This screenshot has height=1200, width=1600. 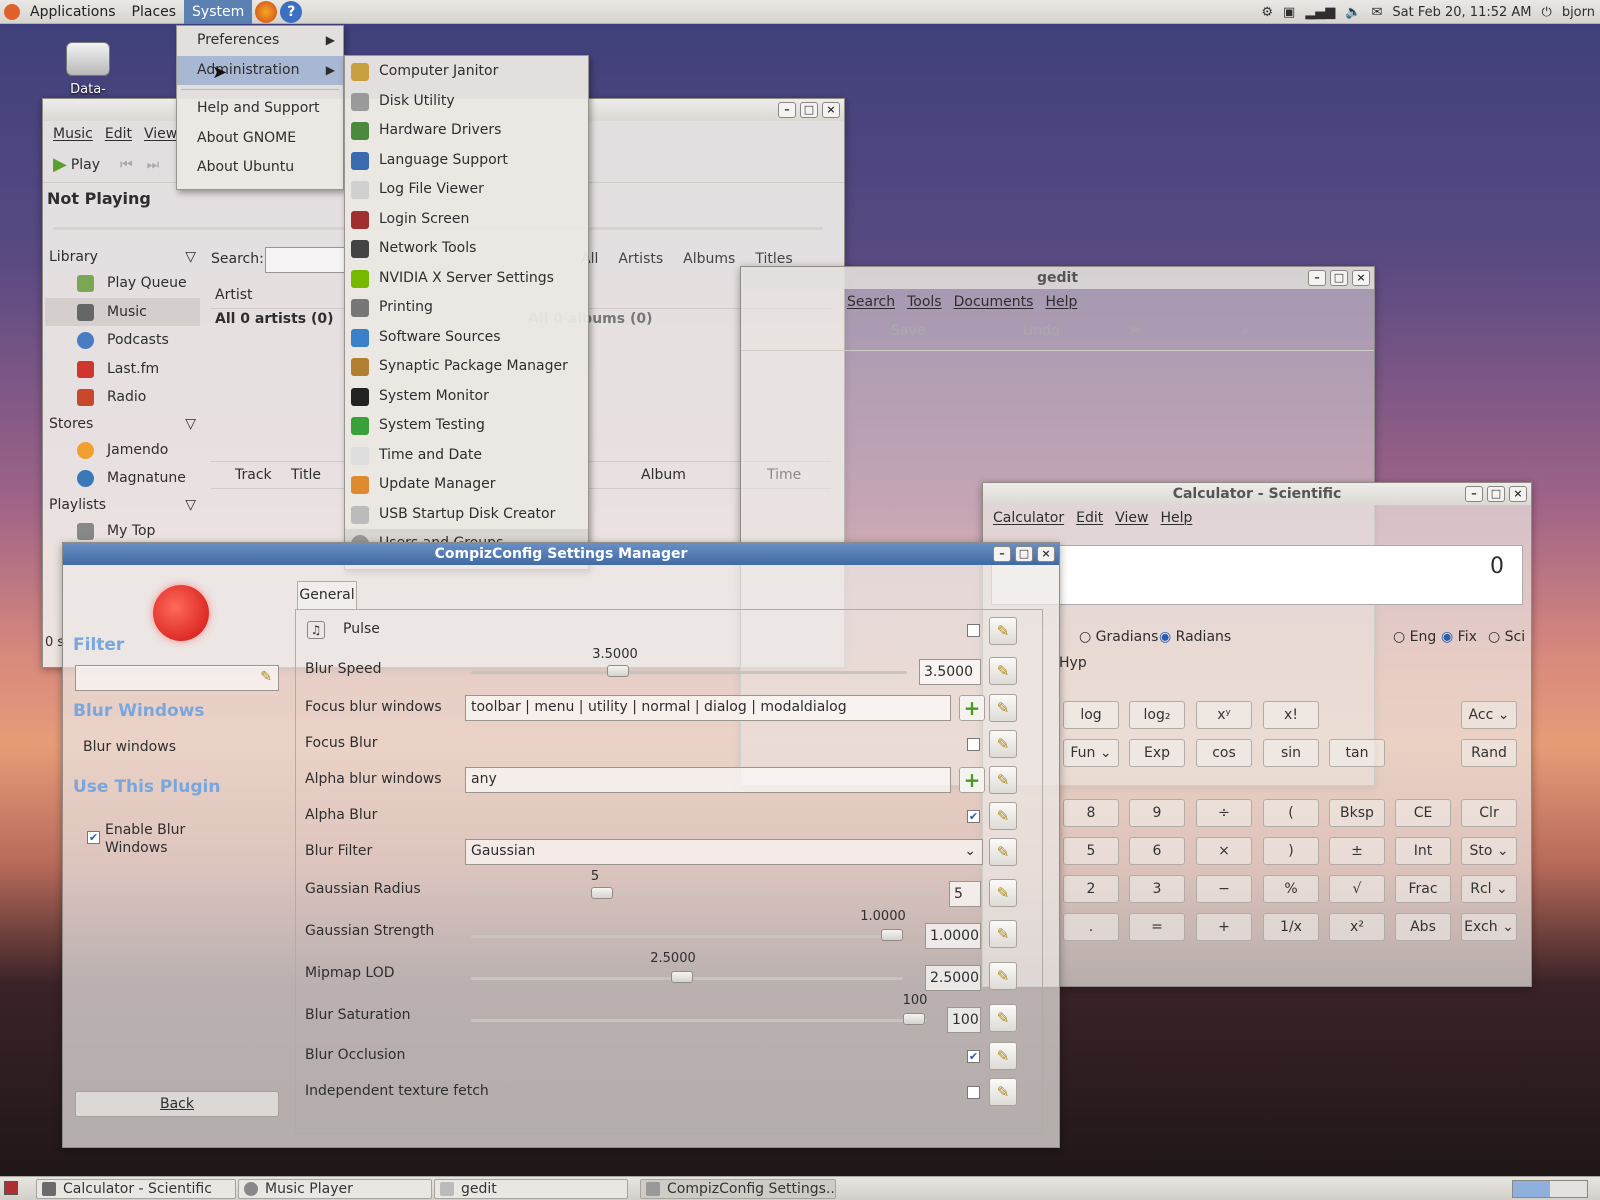 I want to click on calc-key-fn-2: cos, so click(x=1224, y=753).